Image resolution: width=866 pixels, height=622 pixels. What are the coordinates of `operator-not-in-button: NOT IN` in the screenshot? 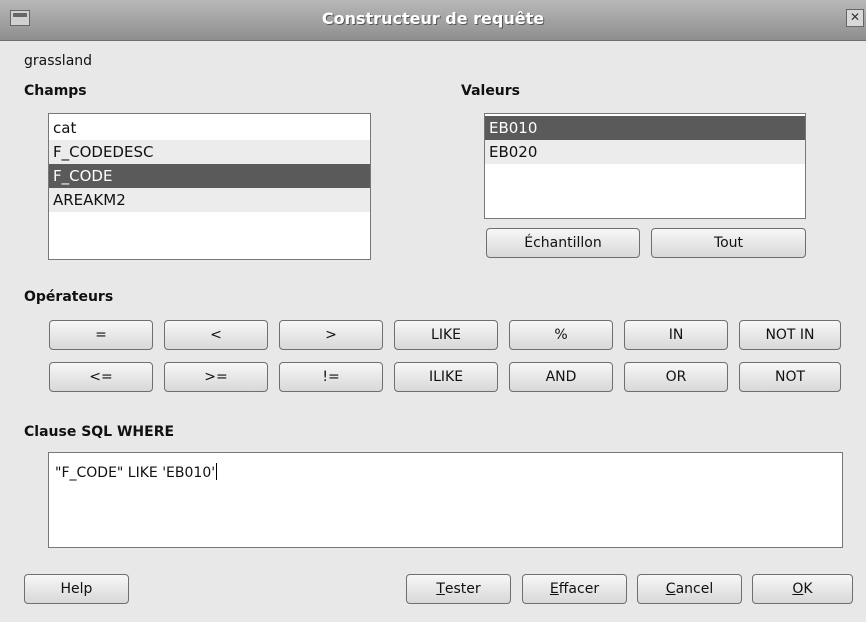 It's located at (790, 335).